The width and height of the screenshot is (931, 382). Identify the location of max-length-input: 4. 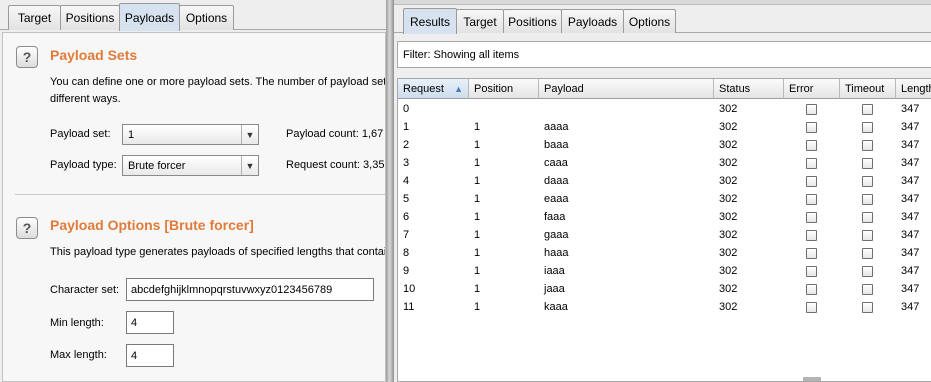
(150, 355).